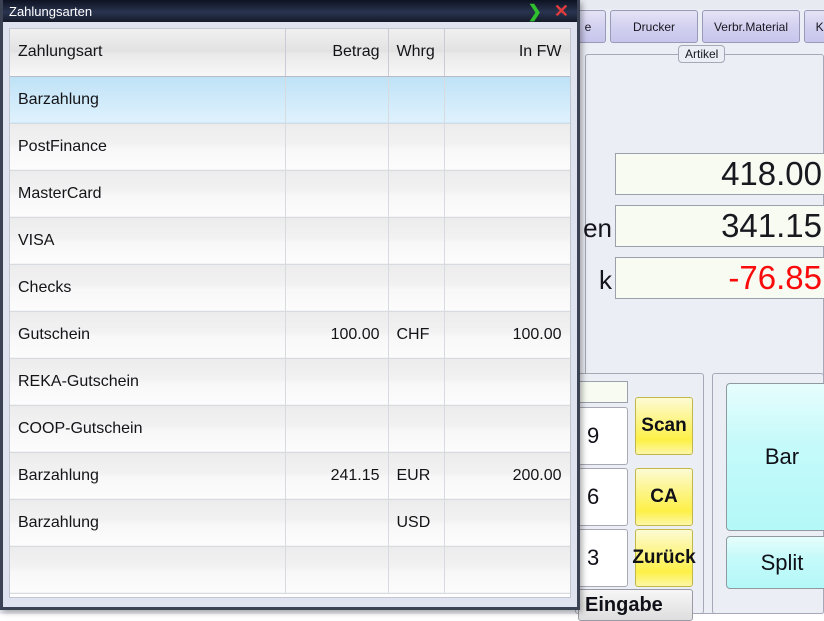  Describe the element at coordinates (507, 334) in the screenshot. I see `cell-in-fw: 100.00` at that location.